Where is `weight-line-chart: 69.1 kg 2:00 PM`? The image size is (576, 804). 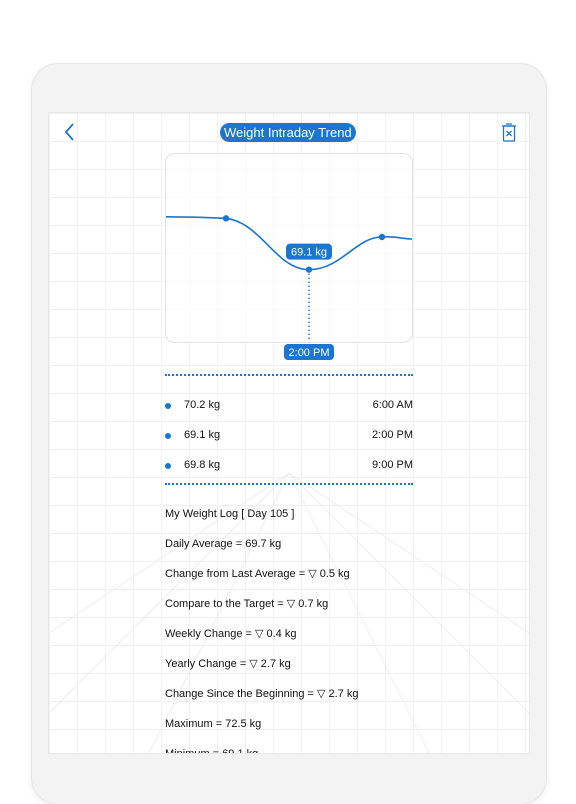
weight-line-chart: 69.1 kg 2:00 PM is located at coordinates (289, 287).